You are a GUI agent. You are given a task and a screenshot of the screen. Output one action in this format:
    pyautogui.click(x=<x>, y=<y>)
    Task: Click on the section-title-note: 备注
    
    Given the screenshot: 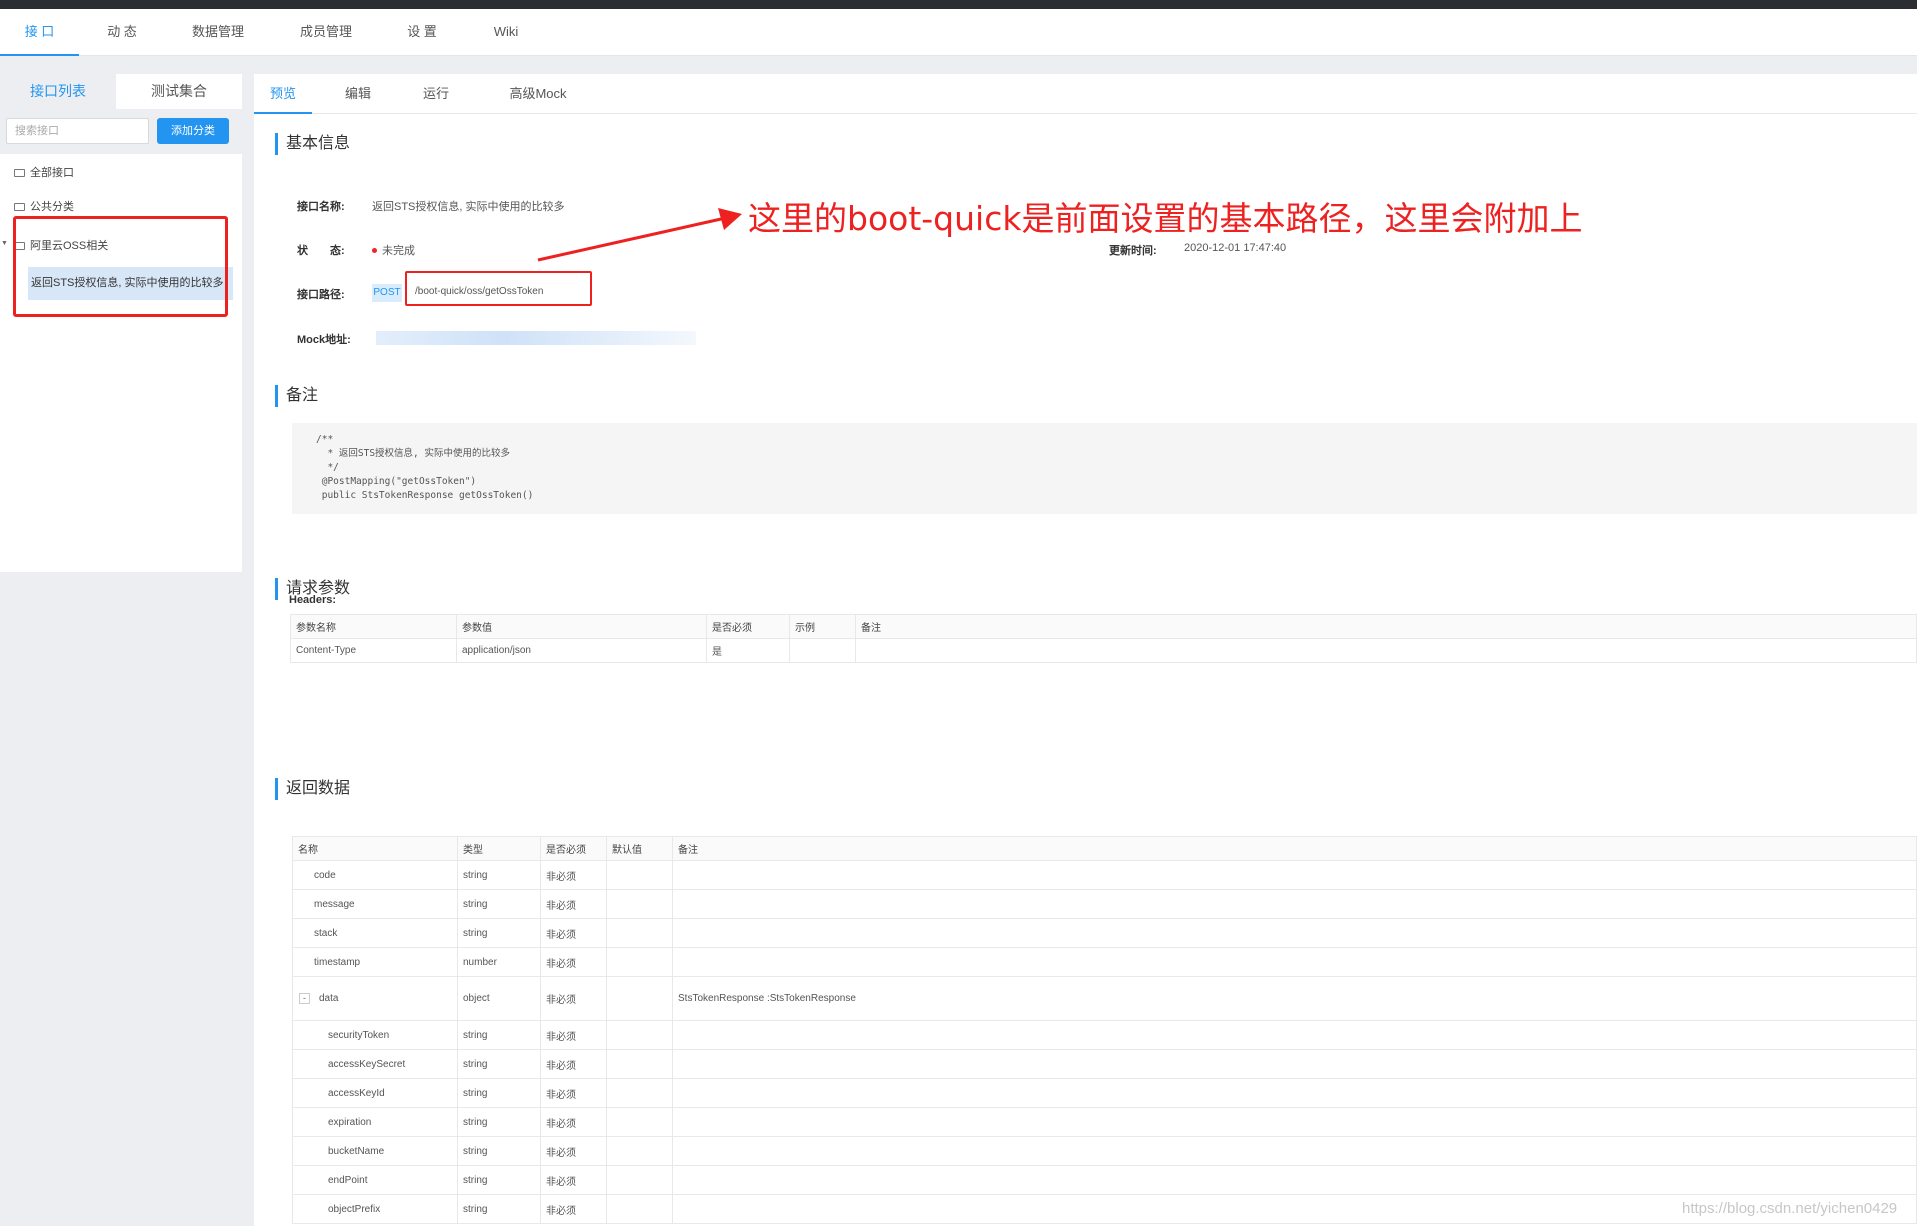 What is the action you would take?
    pyautogui.click(x=296, y=396)
    